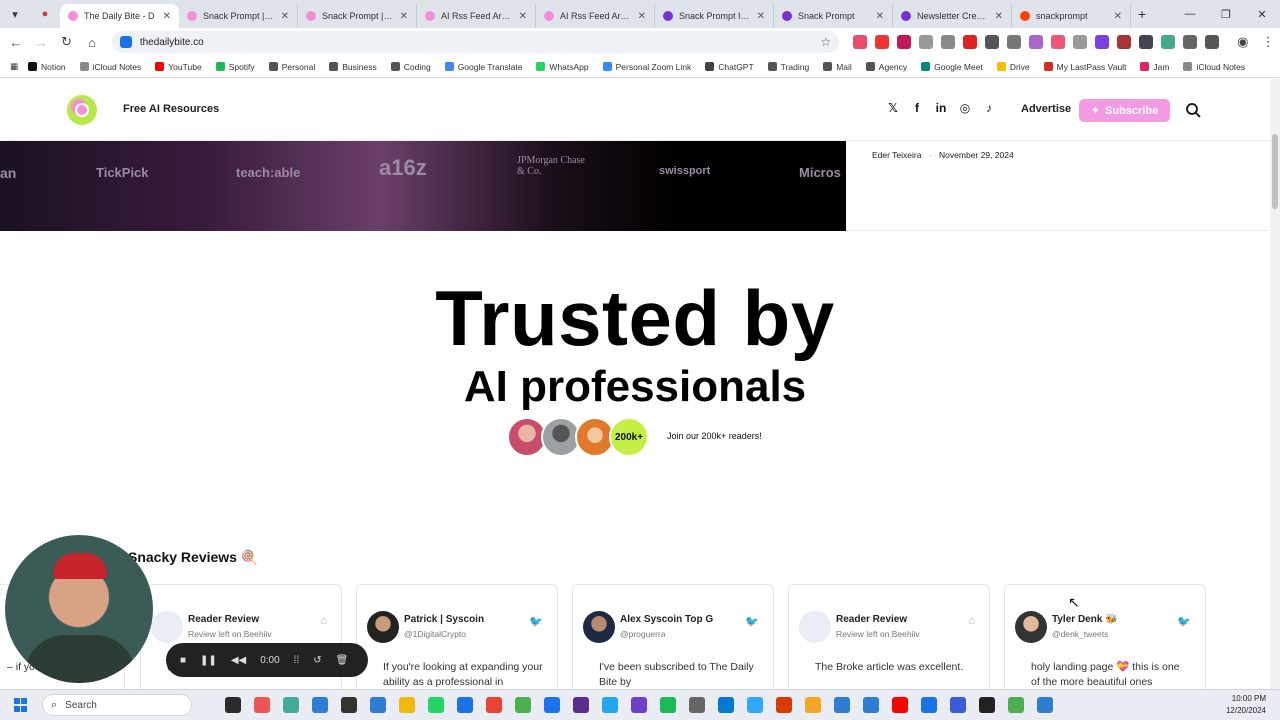 Image resolution: width=1280 pixels, height=720 pixels. I want to click on back-icon: ←, so click(15, 42).